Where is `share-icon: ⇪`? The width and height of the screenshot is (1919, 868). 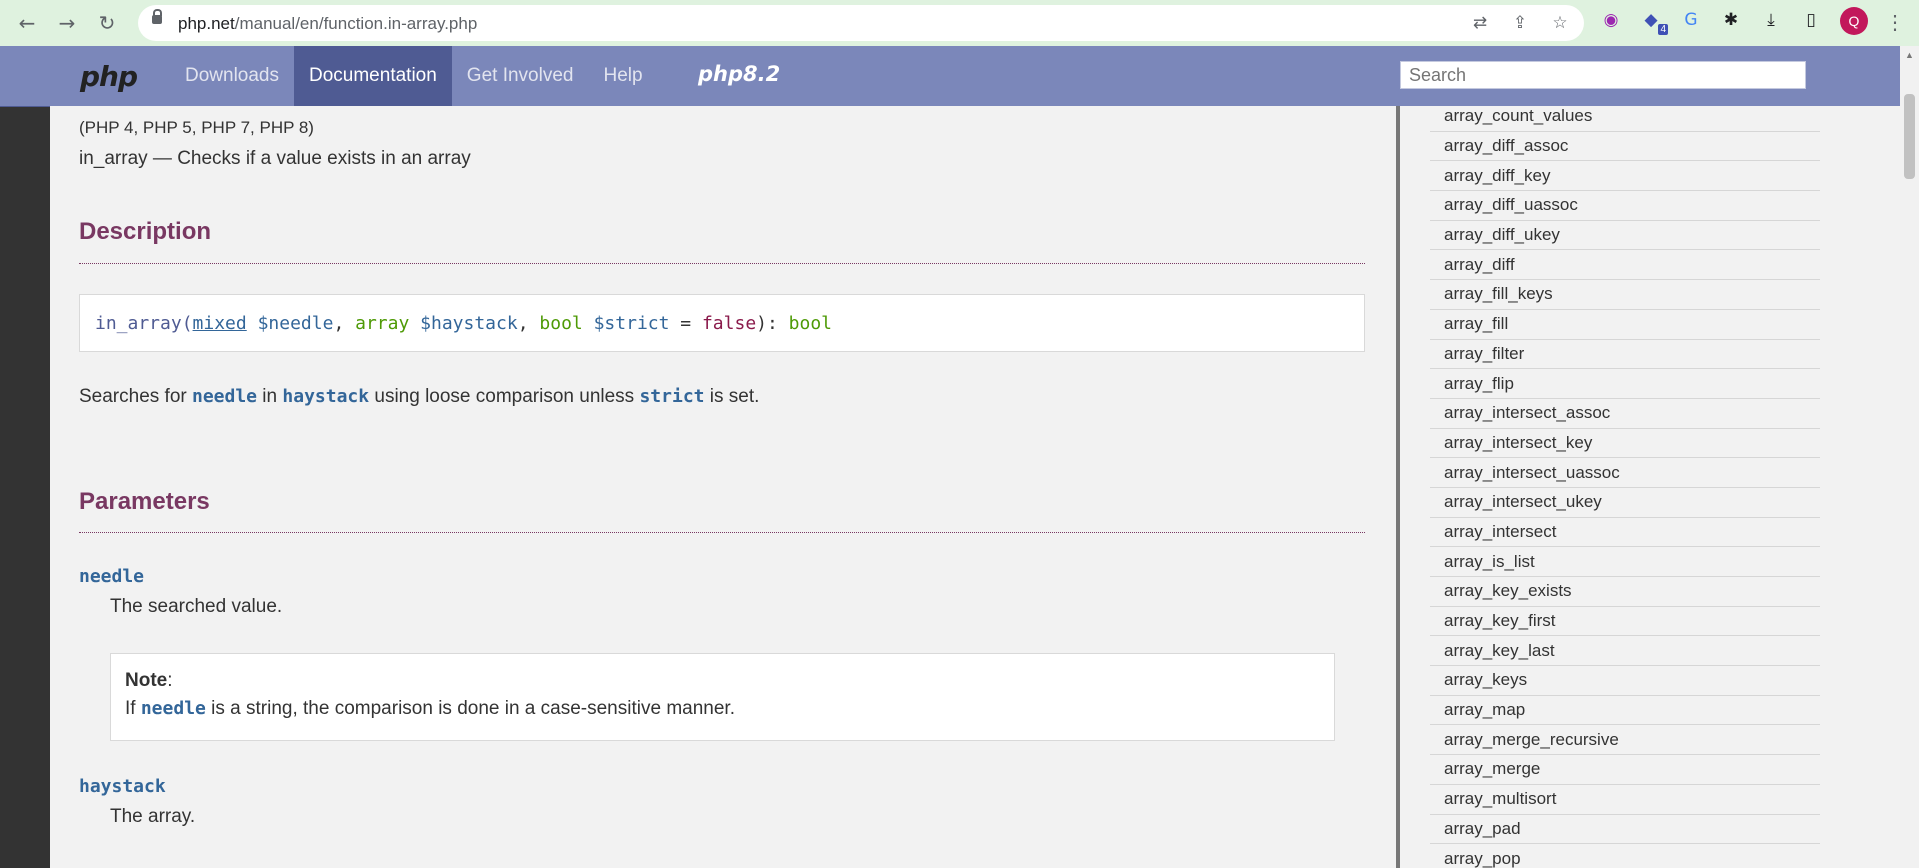
share-icon: ⇪ is located at coordinates (1520, 23).